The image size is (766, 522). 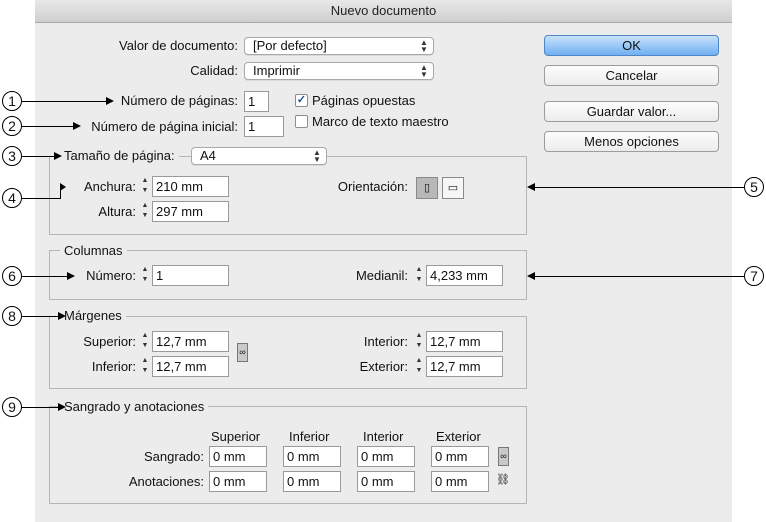 I want to click on callout-9-line, so click(x=41, y=407).